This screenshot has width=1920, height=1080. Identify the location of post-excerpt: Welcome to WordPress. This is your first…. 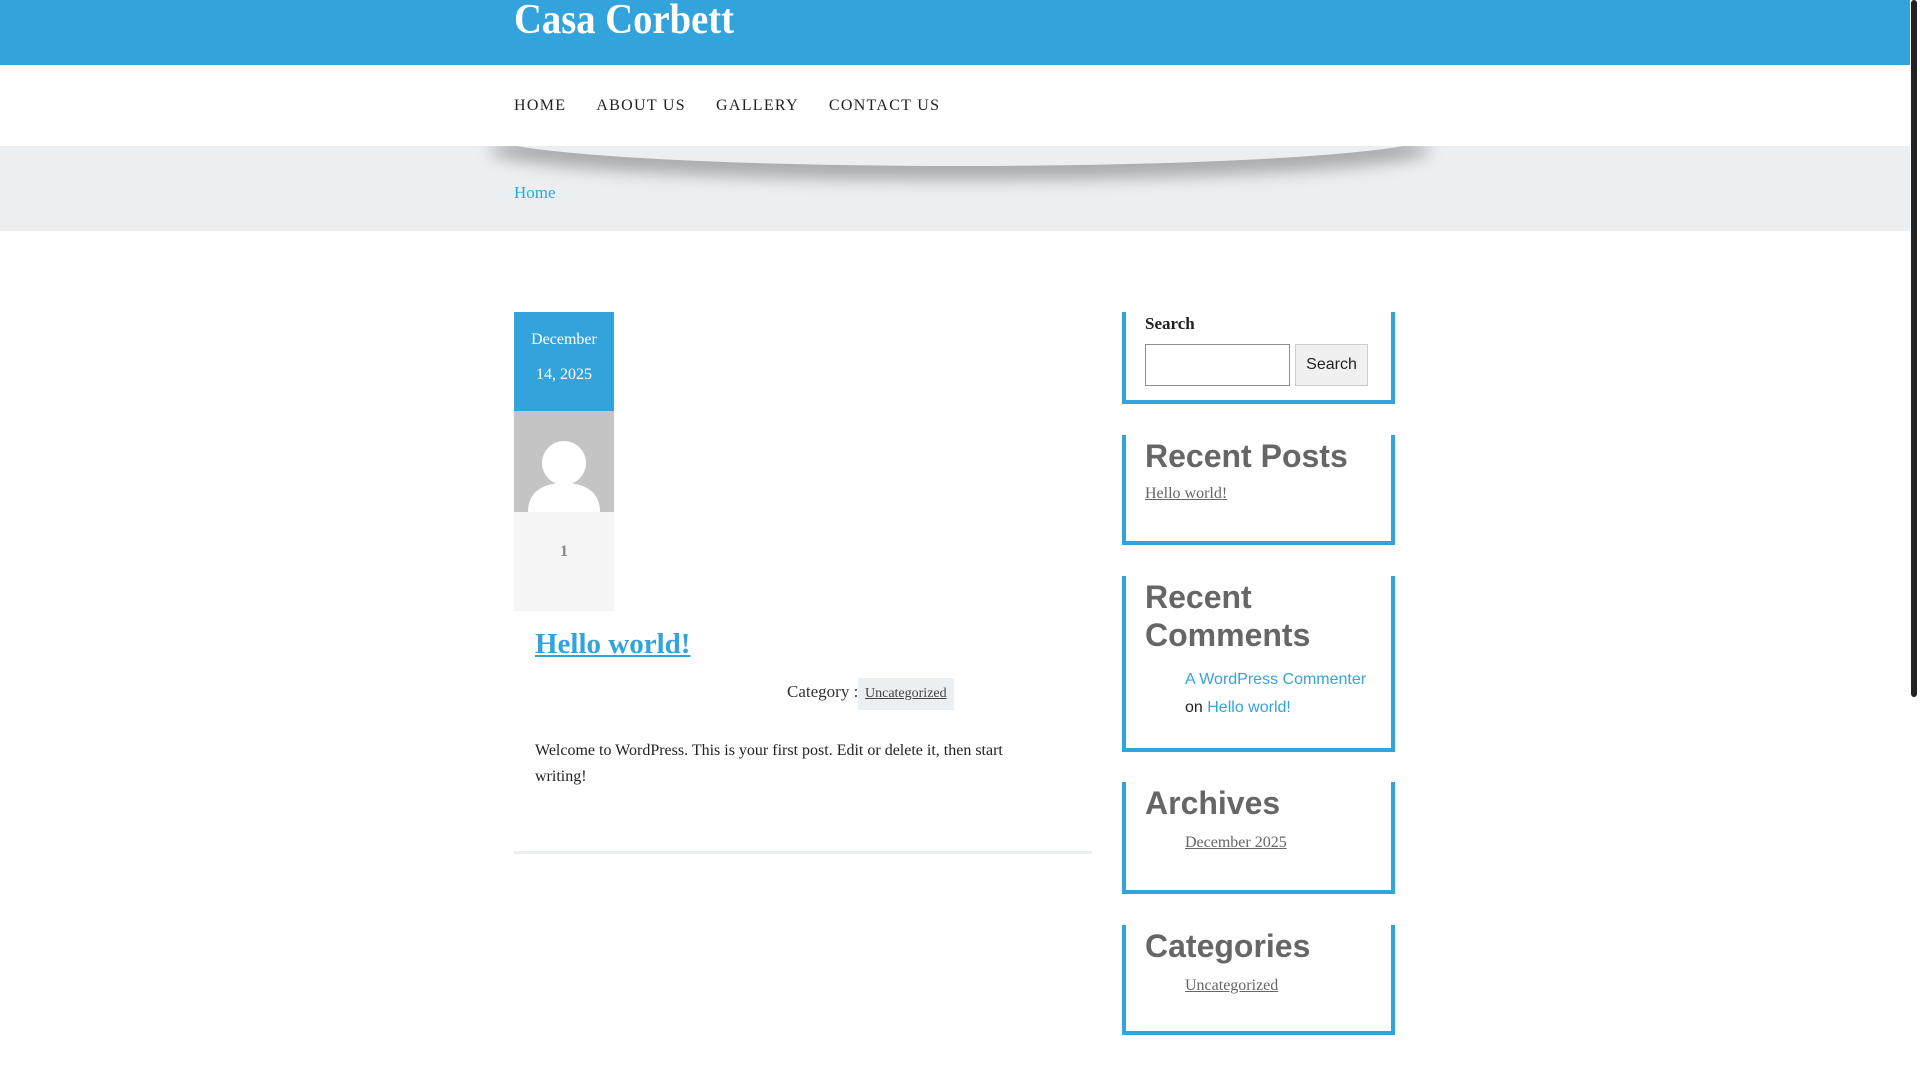
(769, 763).